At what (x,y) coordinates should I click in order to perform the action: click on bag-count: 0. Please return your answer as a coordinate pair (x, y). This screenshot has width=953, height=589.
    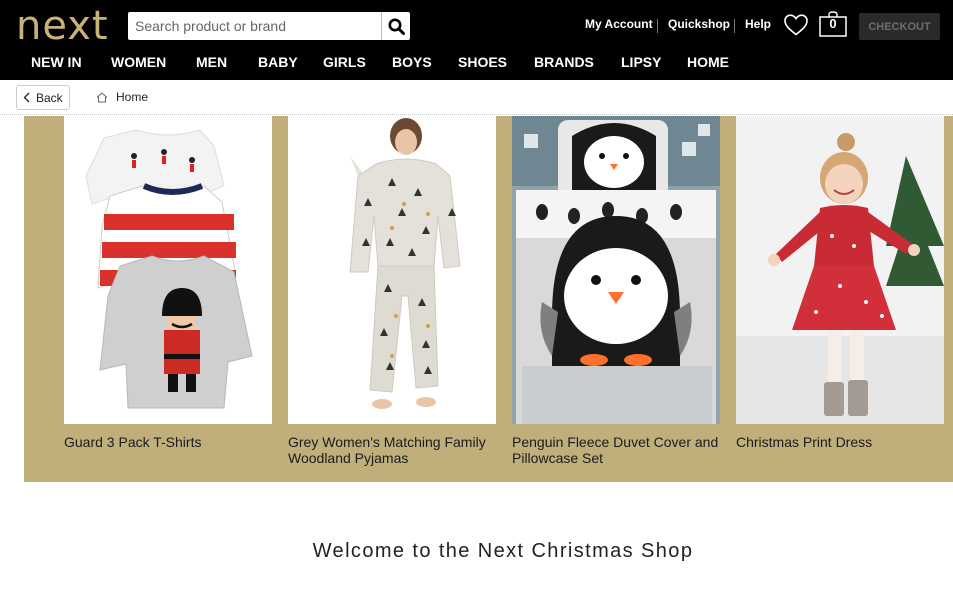
    Looking at the image, I should click on (833, 23).